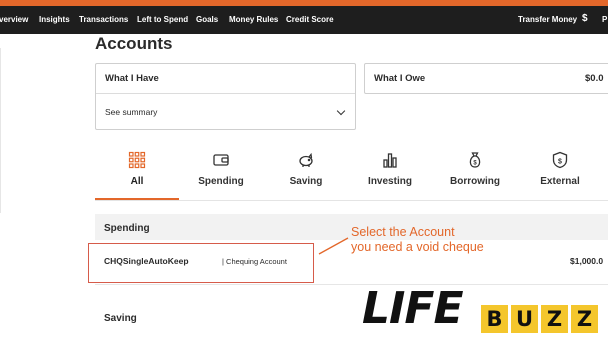 The width and height of the screenshot is (608, 342). I want to click on lifebuzz-logo-letter-z2: Z, so click(584, 319).